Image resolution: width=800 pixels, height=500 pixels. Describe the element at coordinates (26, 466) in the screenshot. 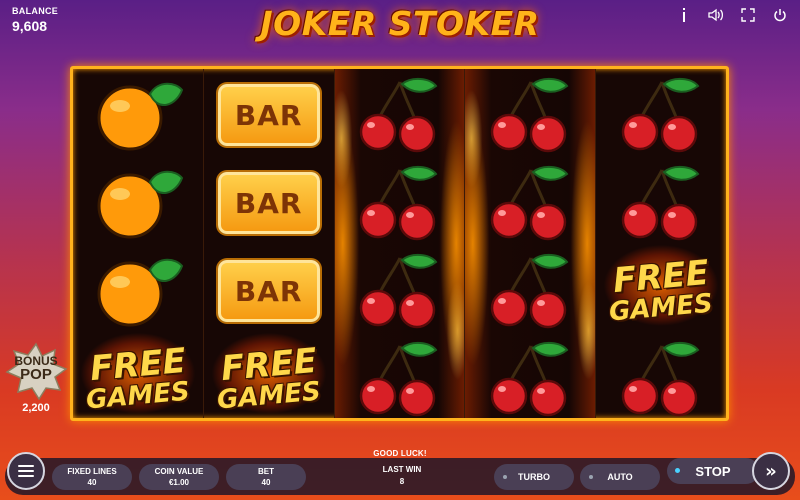

I see `menu-icon` at that location.